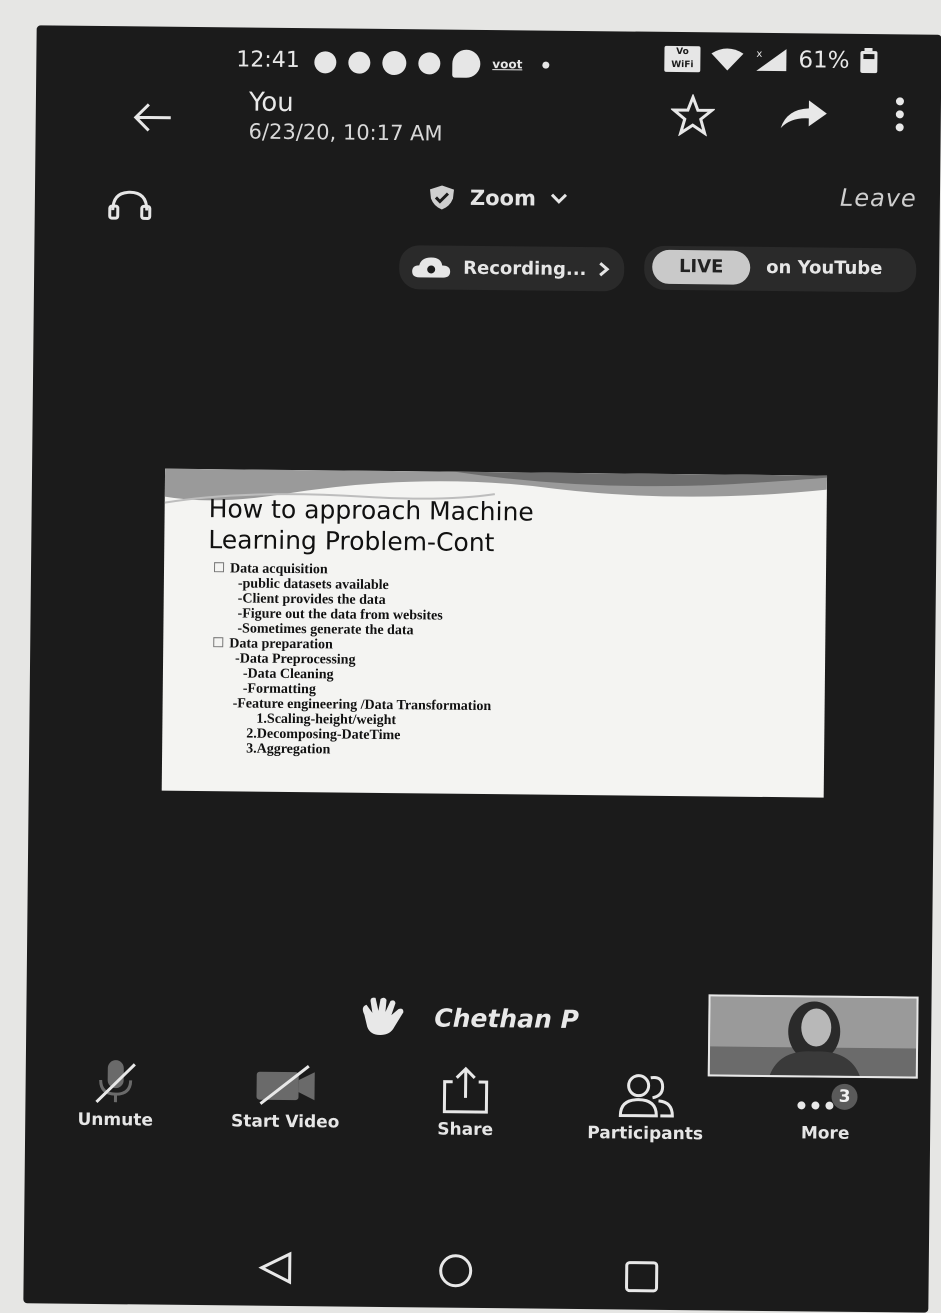  Describe the element at coordinates (604, 269) in the screenshot. I see `chevron-right-icon` at that location.